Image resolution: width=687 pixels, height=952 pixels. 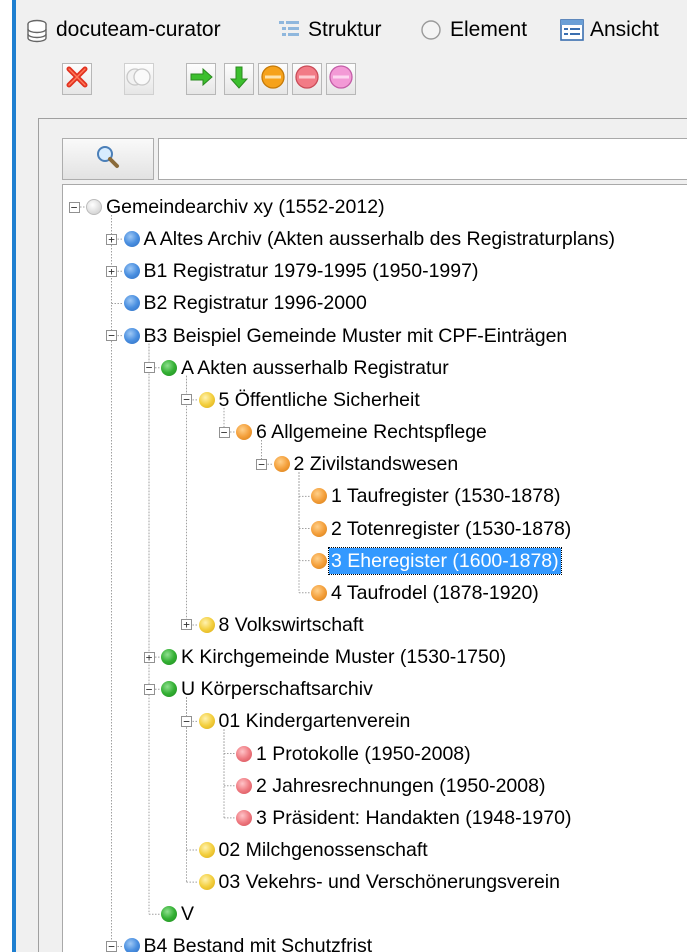 I want to click on tree-node-label: 8 Volkswirtschaft, so click(x=291, y=624).